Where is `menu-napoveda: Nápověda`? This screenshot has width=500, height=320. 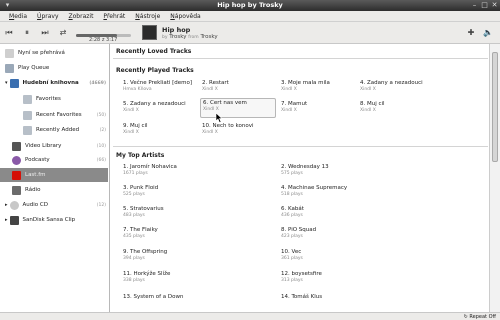
menu-napoveda: Nápověda is located at coordinates (185, 16).